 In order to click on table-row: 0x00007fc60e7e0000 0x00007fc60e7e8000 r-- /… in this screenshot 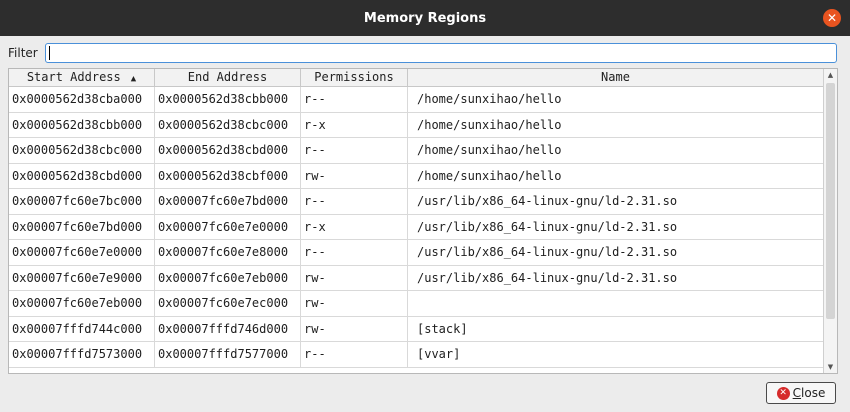, I will do `click(416, 253)`.